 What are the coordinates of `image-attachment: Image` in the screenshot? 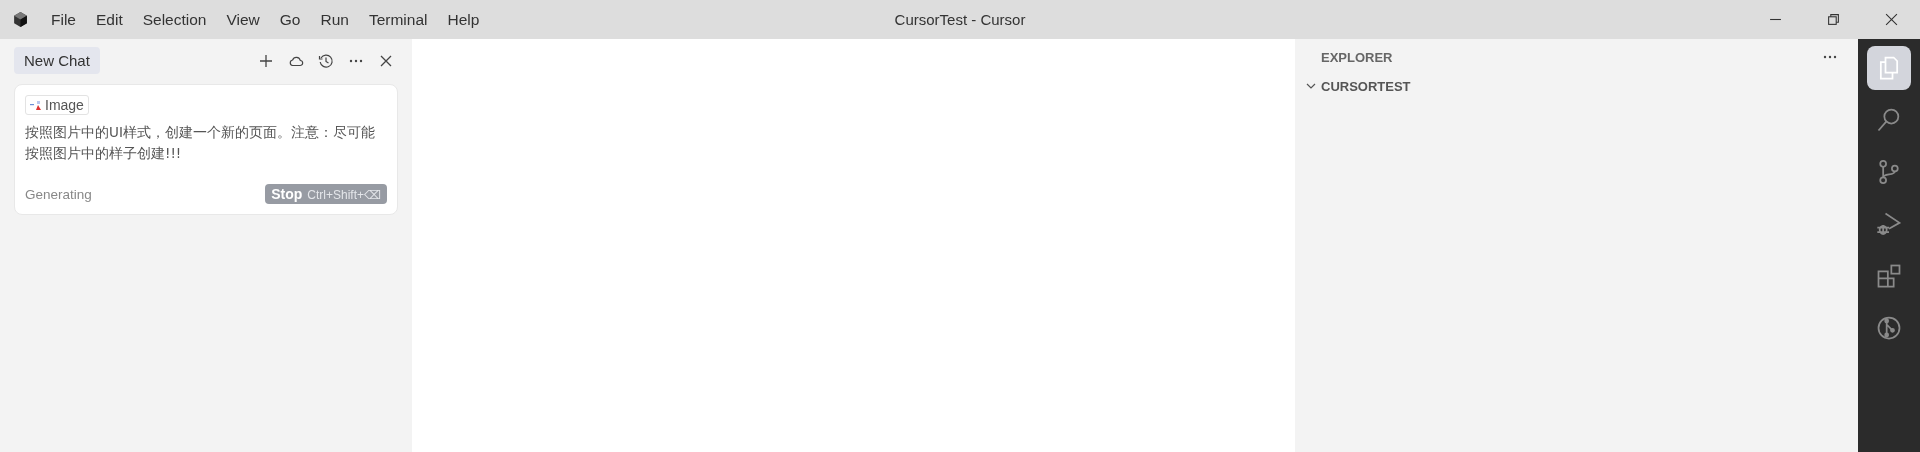 It's located at (57, 105).